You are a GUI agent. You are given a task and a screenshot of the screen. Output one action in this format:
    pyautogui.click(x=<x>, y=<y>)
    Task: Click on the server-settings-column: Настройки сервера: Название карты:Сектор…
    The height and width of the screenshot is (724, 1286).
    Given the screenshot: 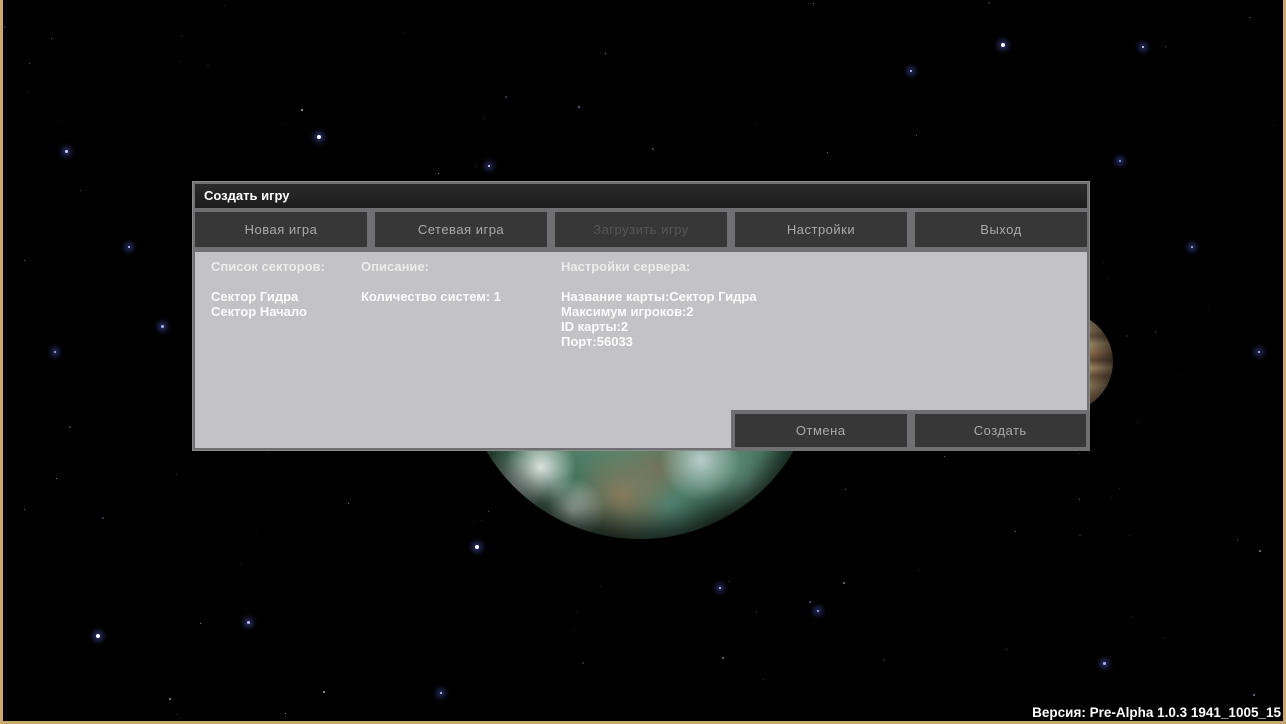 What is the action you would take?
    pyautogui.click(x=659, y=304)
    